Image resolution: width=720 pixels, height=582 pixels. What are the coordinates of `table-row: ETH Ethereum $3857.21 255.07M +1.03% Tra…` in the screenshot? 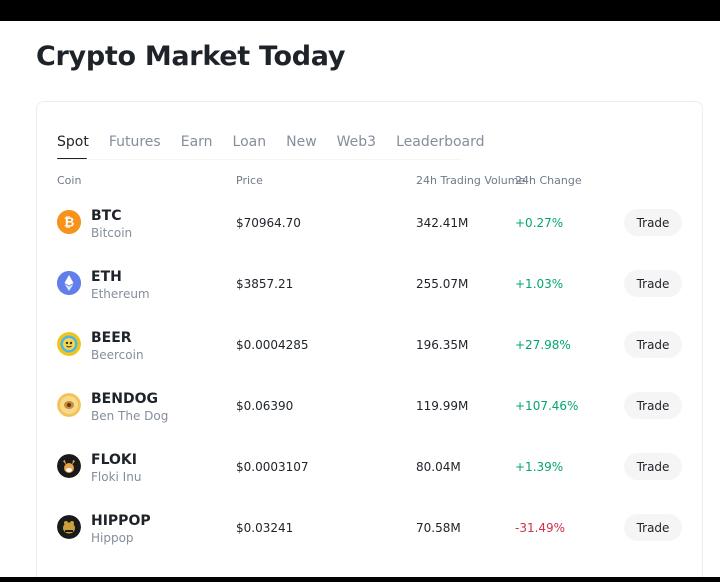 It's located at (370, 295).